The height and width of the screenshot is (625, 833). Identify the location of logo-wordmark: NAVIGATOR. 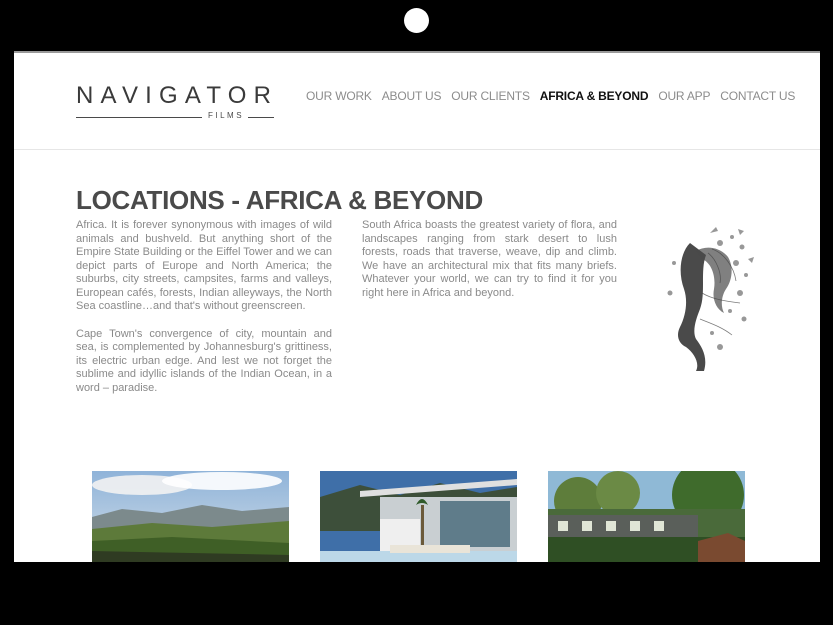
(177, 95).